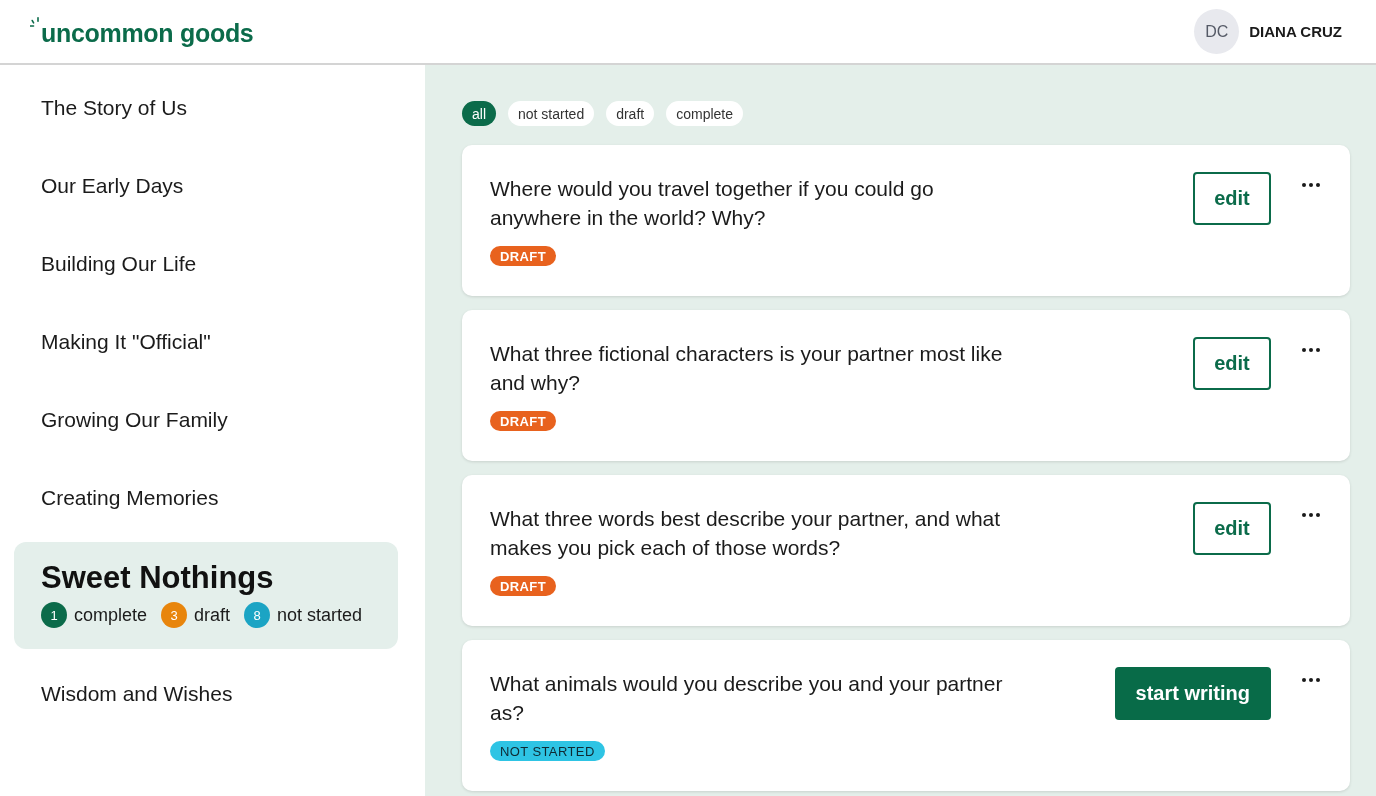  What do you see at coordinates (54, 615) in the screenshot?
I see `status-count-badge: 1` at bounding box center [54, 615].